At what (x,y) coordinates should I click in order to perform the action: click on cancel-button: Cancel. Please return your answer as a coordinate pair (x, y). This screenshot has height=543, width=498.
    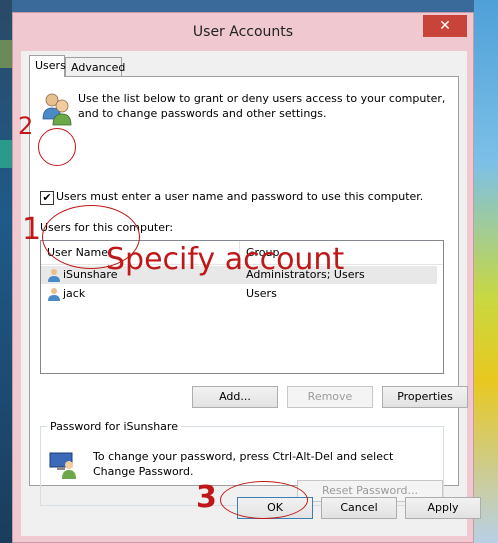
    Looking at the image, I should click on (359, 508).